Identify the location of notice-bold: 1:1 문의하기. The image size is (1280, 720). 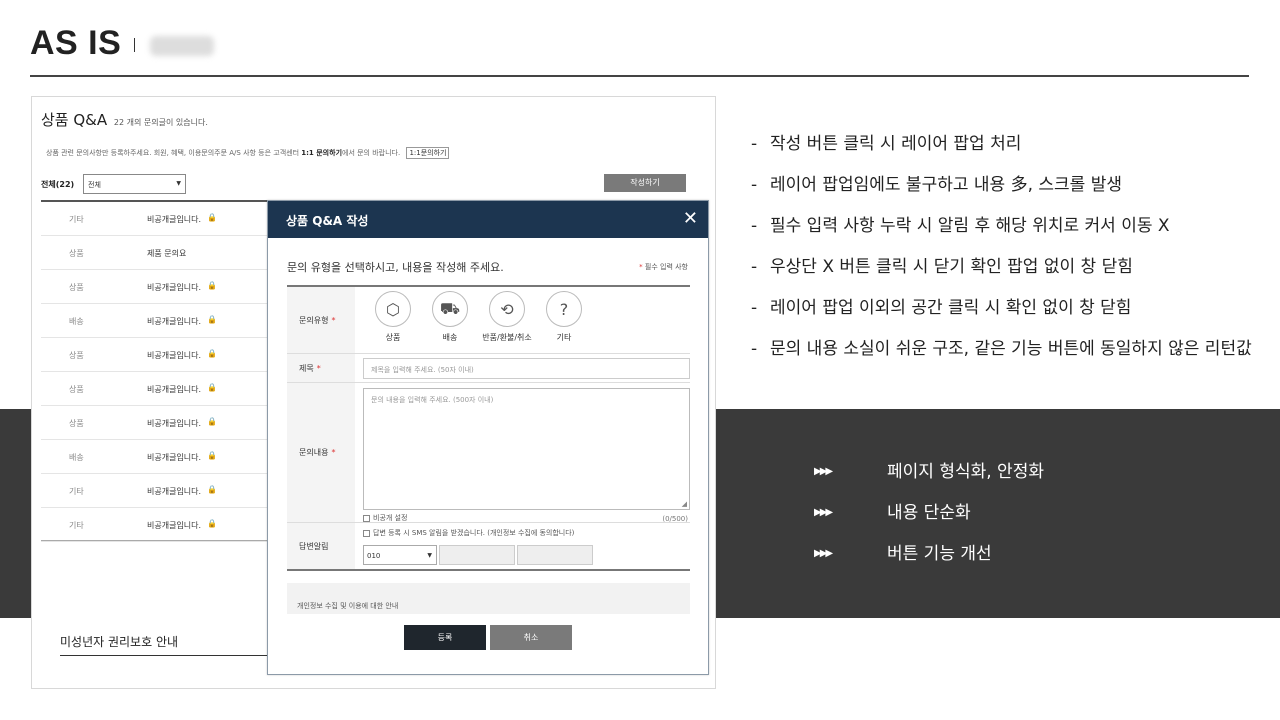
(322, 153).